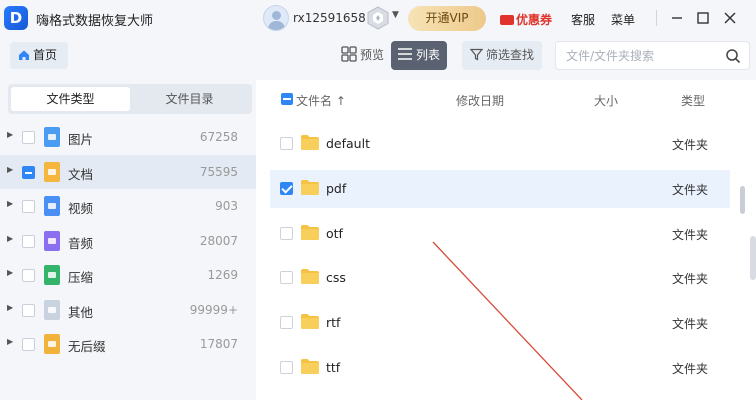  I want to click on window-edge-scrollbar, so click(753, 258).